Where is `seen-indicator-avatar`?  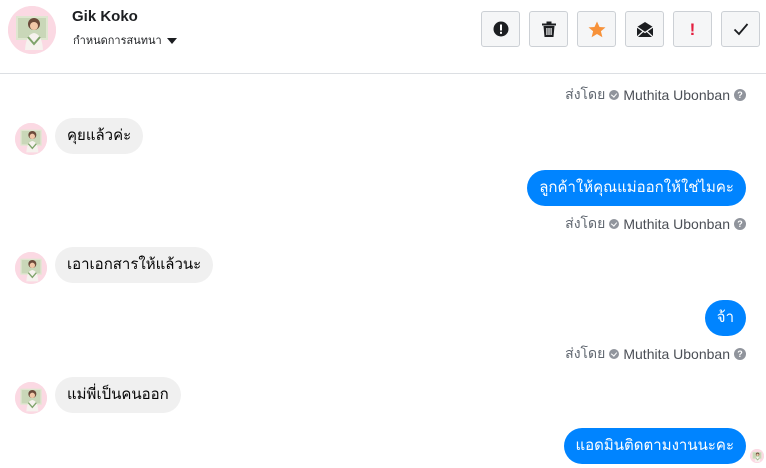 seen-indicator-avatar is located at coordinates (757, 456).